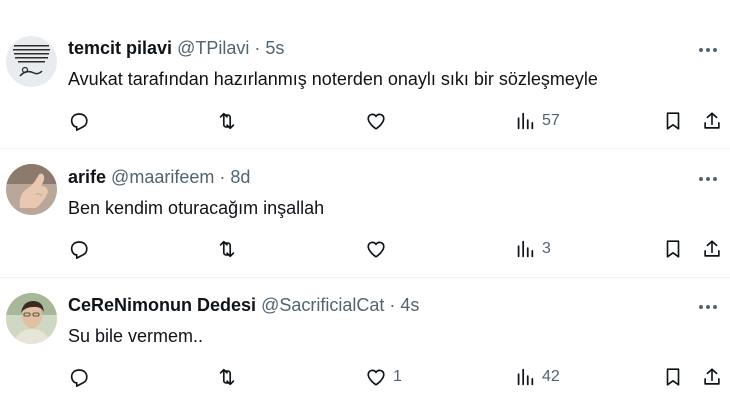 Image resolution: width=730 pixels, height=420 pixels. What do you see at coordinates (546, 248) in the screenshot?
I see `view-count: 3` at bounding box center [546, 248].